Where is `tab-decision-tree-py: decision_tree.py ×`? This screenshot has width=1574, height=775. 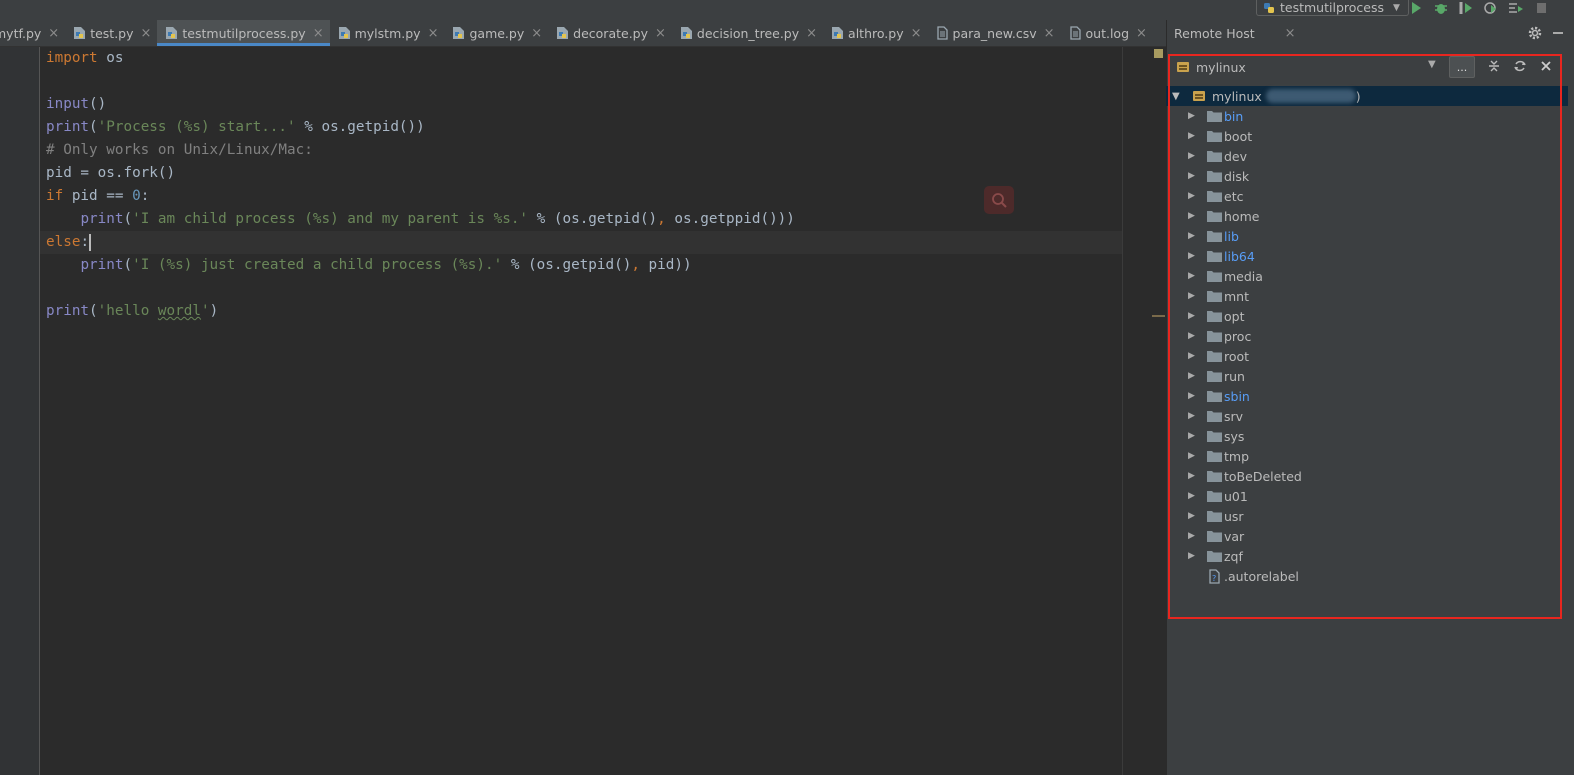 tab-decision-tree-py: decision_tree.py × is located at coordinates (747, 33).